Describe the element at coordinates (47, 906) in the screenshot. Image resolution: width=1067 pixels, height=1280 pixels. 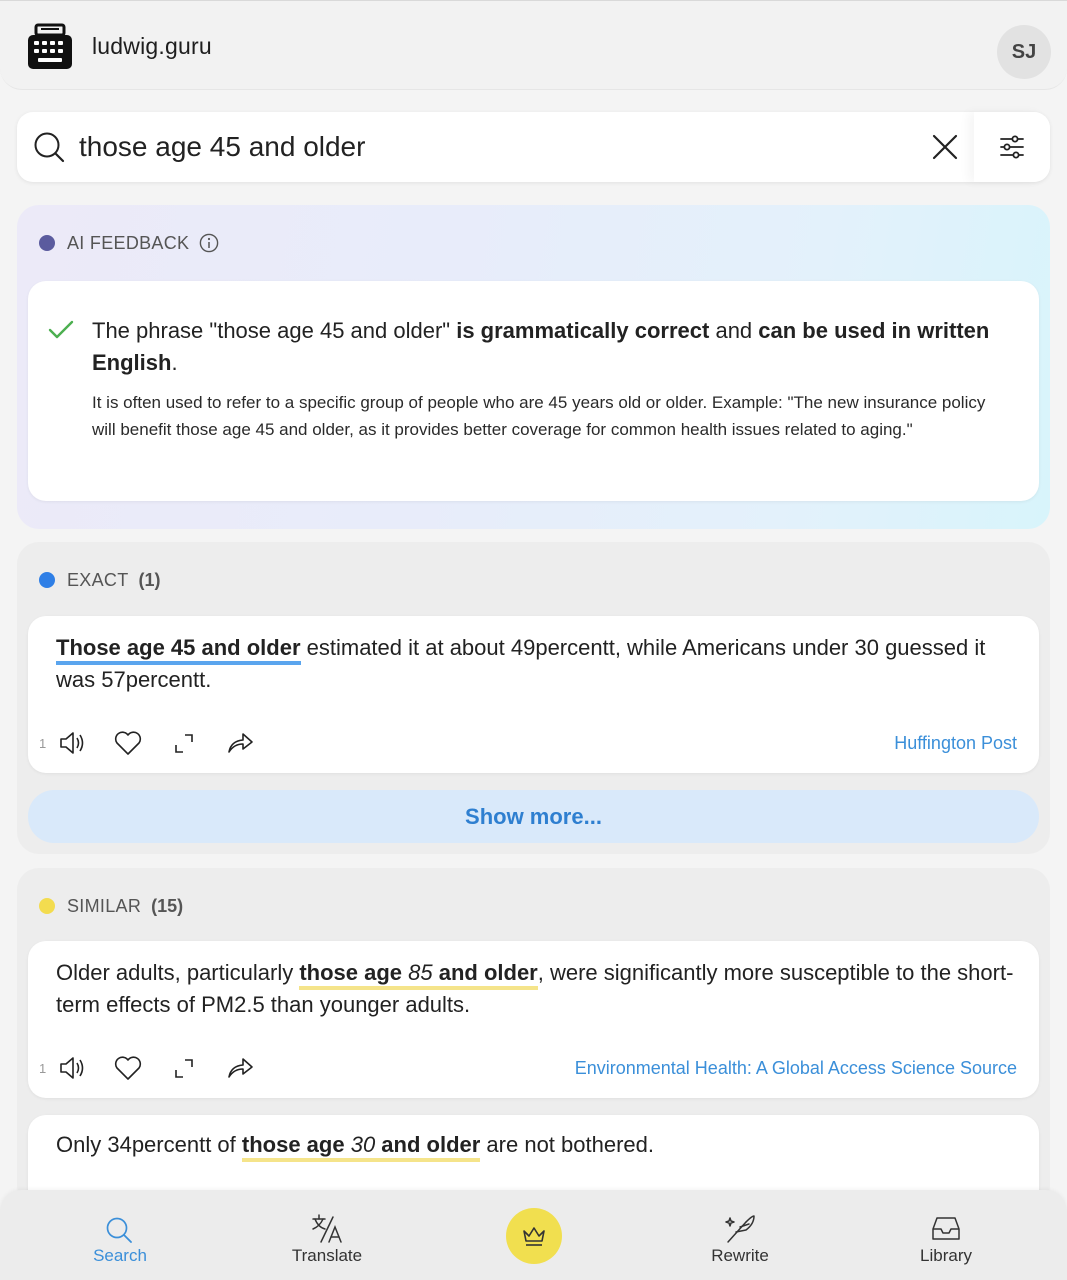
I see `similar-dot` at that location.